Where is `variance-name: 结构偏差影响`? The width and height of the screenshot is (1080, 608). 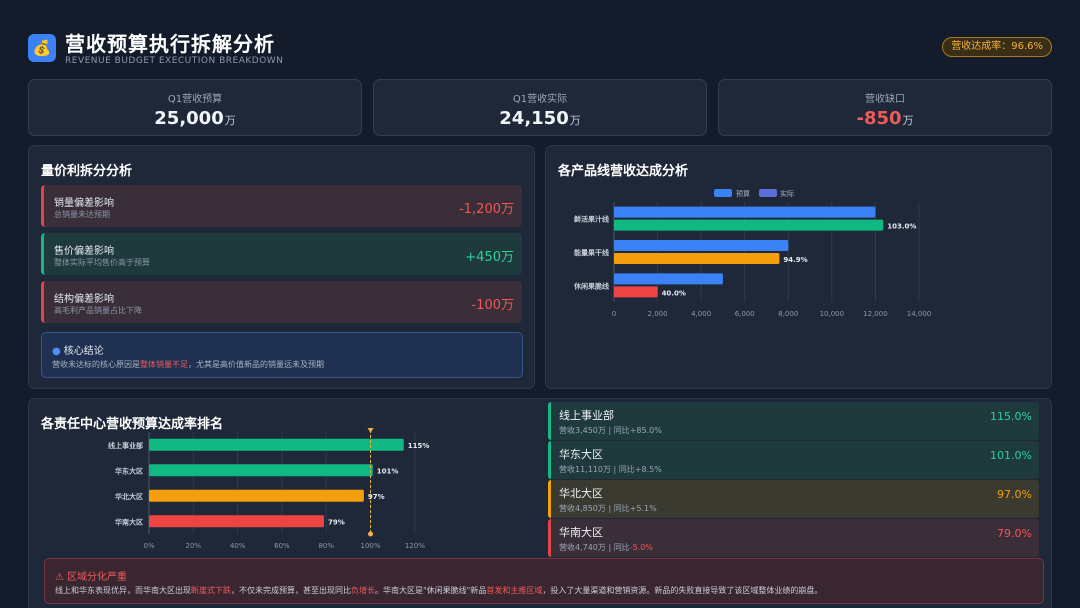 variance-name: 结构偏差影响 is located at coordinates (84, 299).